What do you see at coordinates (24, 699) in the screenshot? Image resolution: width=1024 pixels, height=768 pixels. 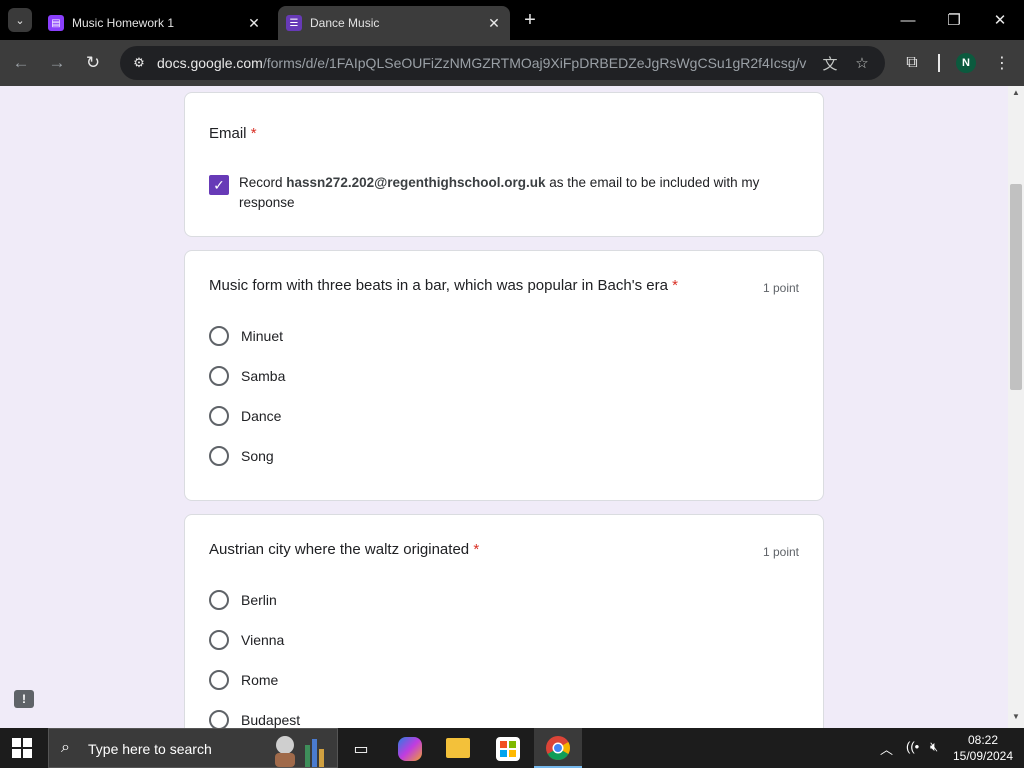 I see `report-feedback-icon: !` at bounding box center [24, 699].